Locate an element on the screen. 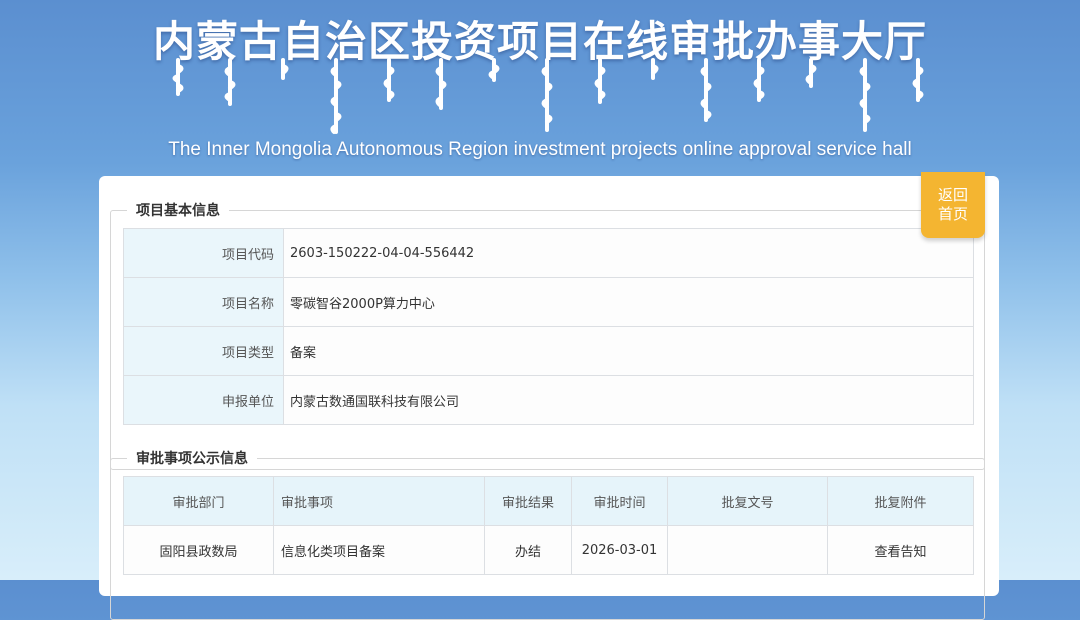  approval-info-legend: 审批事项公示信息 is located at coordinates (192, 459).